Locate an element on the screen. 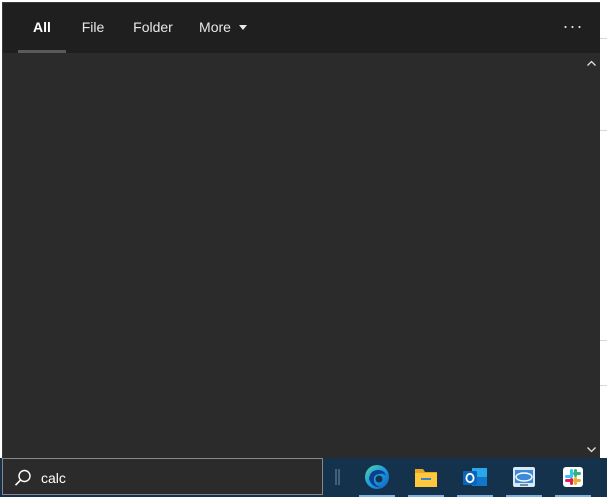 The width and height of the screenshot is (607, 497). scroll-up-button is located at coordinates (591, 63).